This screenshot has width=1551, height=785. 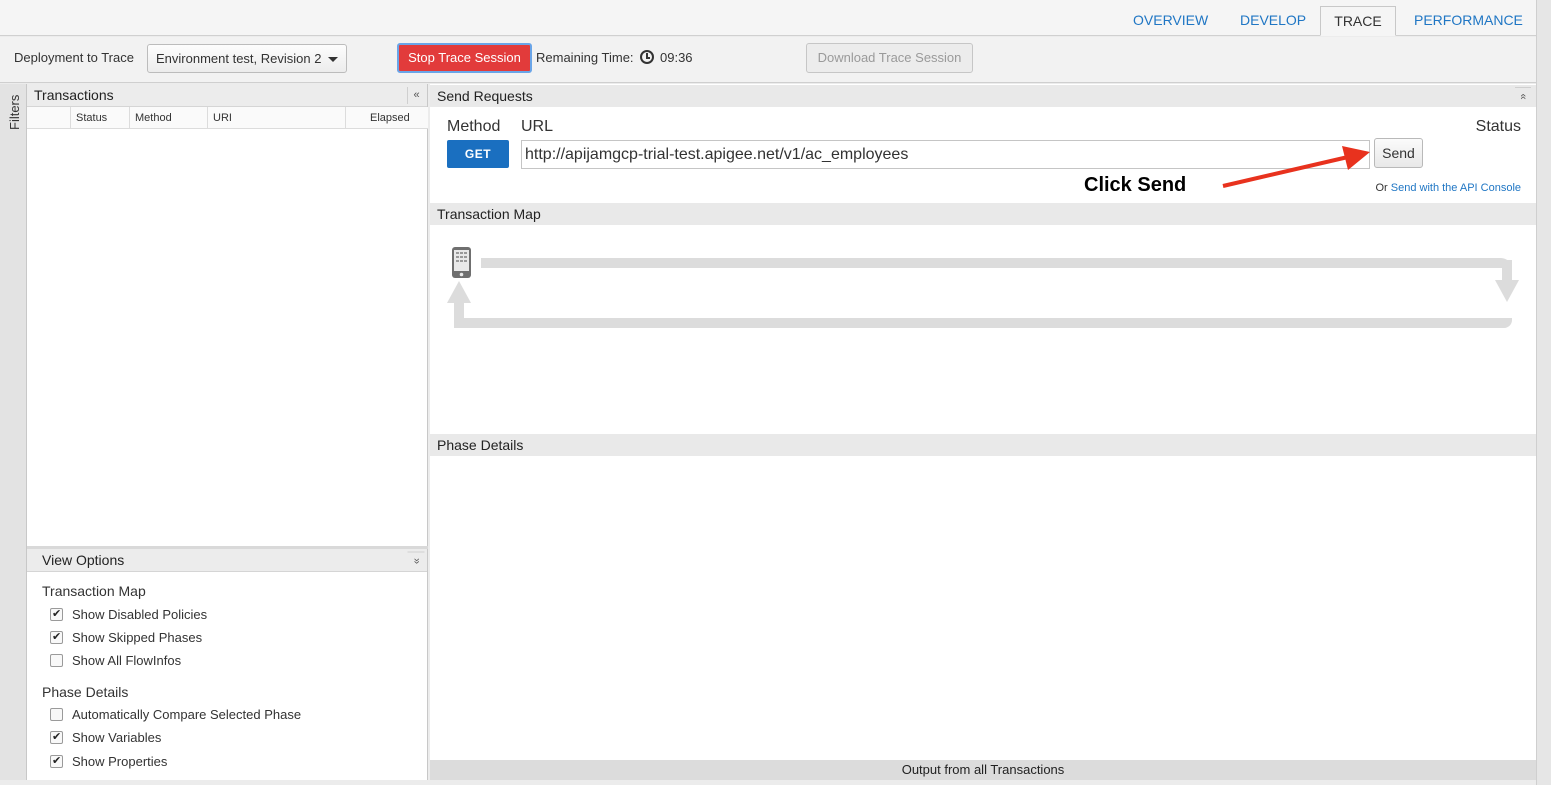 I want to click on option-show-all-flowinfos: Show All FlowInfos, so click(x=115, y=660).